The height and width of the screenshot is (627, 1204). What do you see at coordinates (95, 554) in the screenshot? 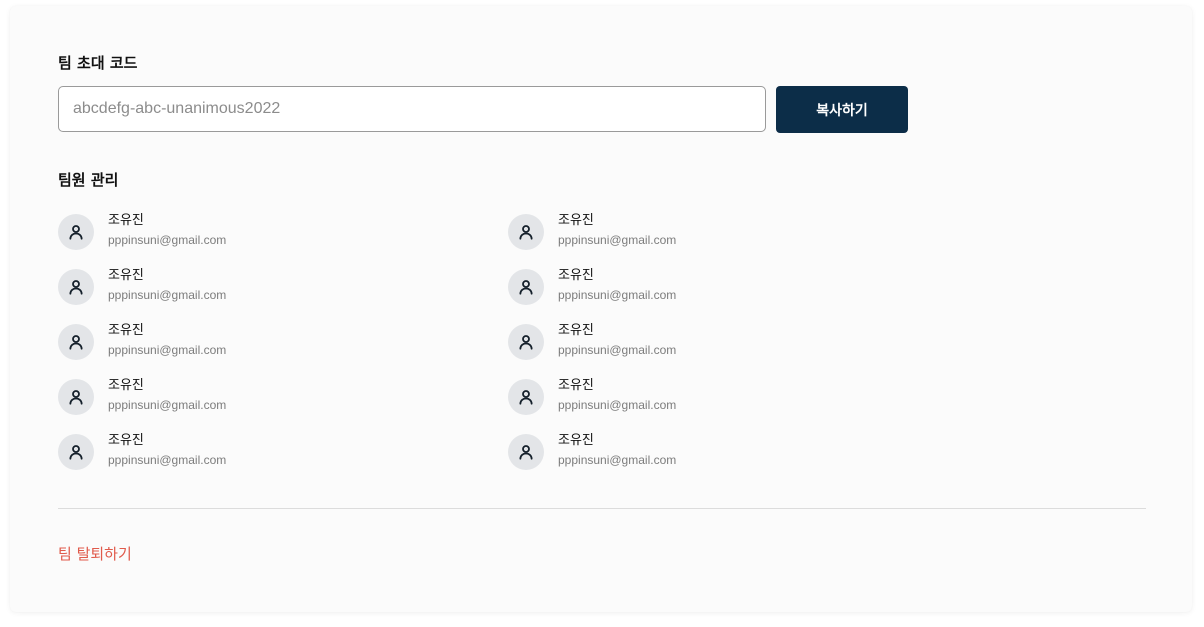
I see `leave-team-link: 팀 탈퇴하기` at bounding box center [95, 554].